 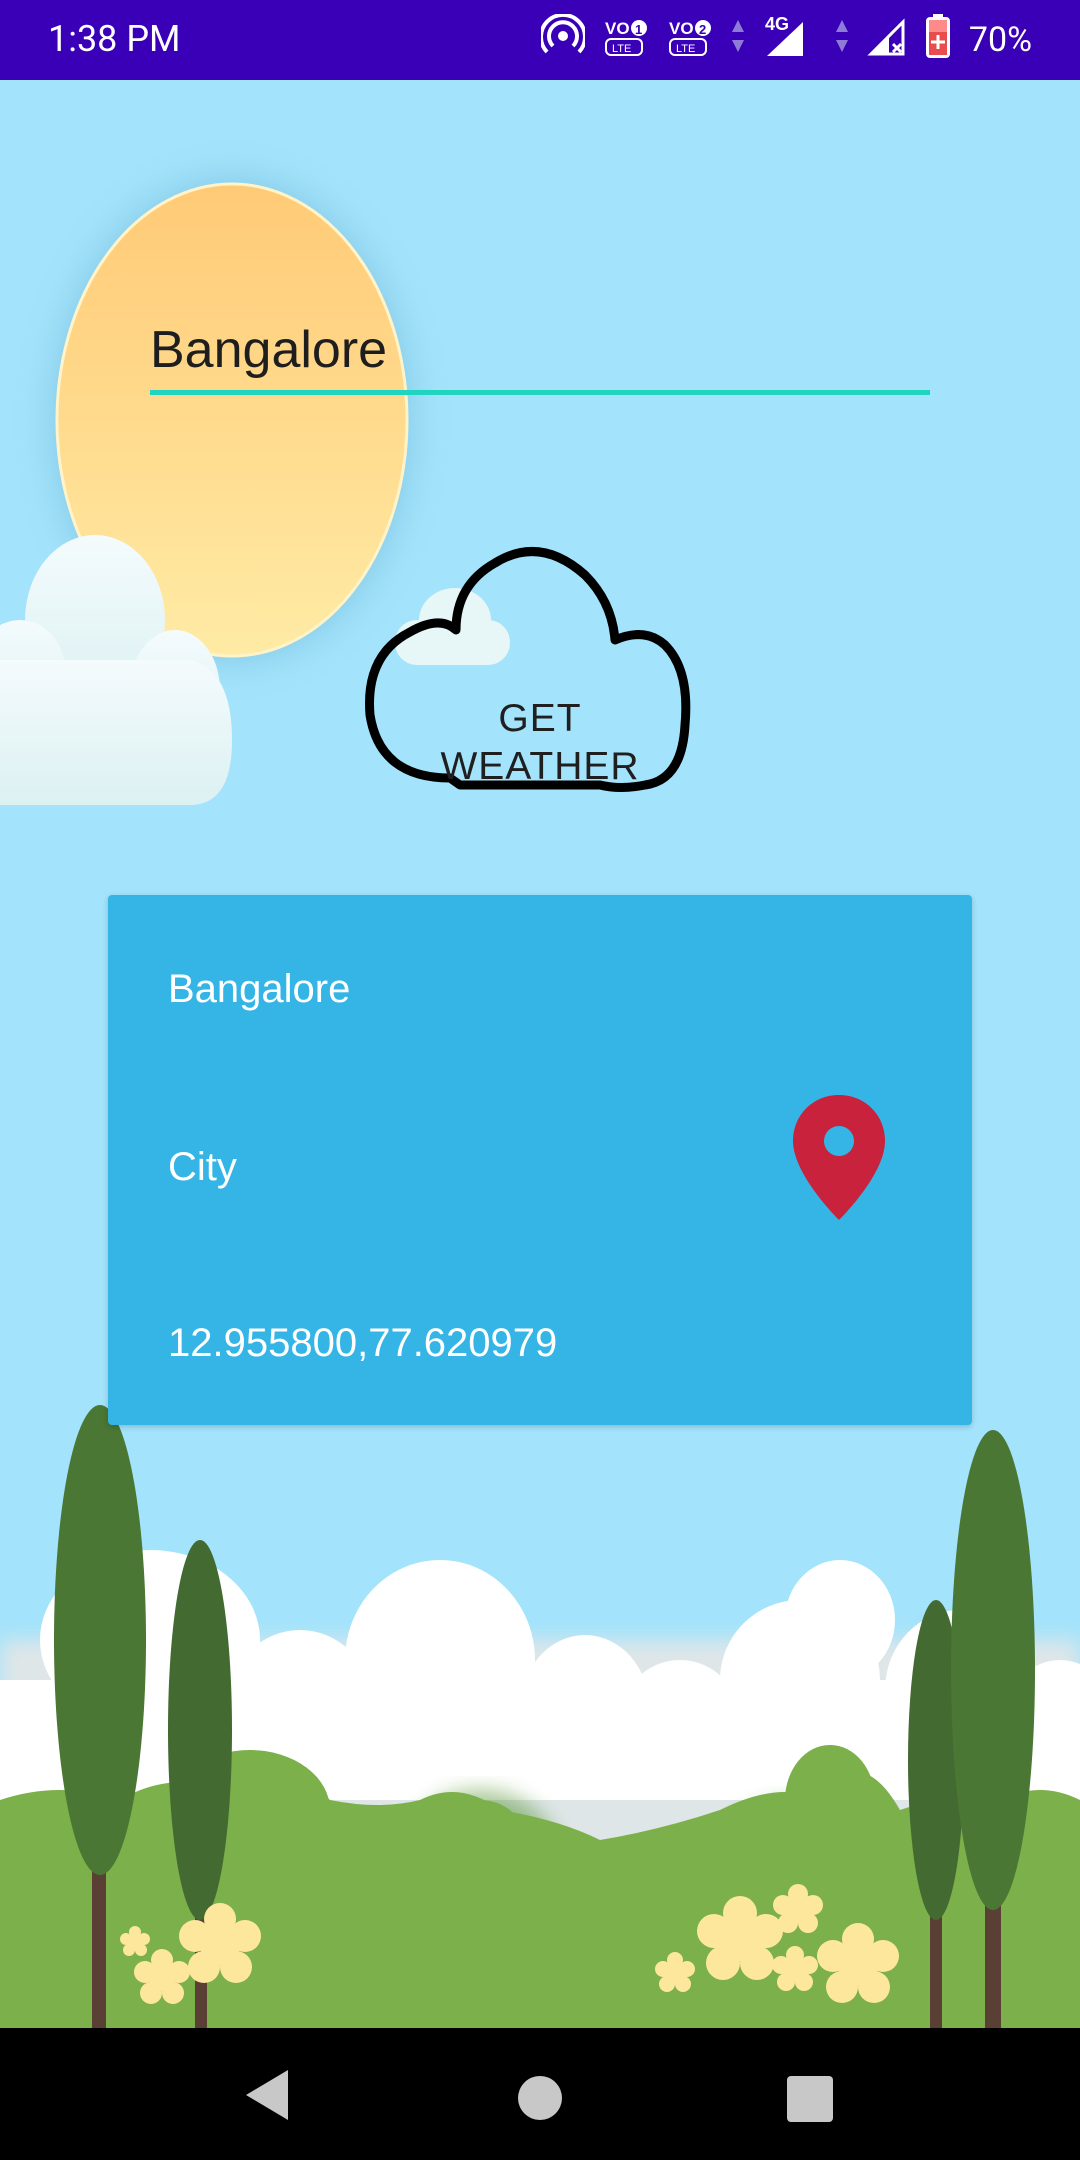 What do you see at coordinates (777, 24) in the screenshot?
I see `svg-text: 4G` at bounding box center [777, 24].